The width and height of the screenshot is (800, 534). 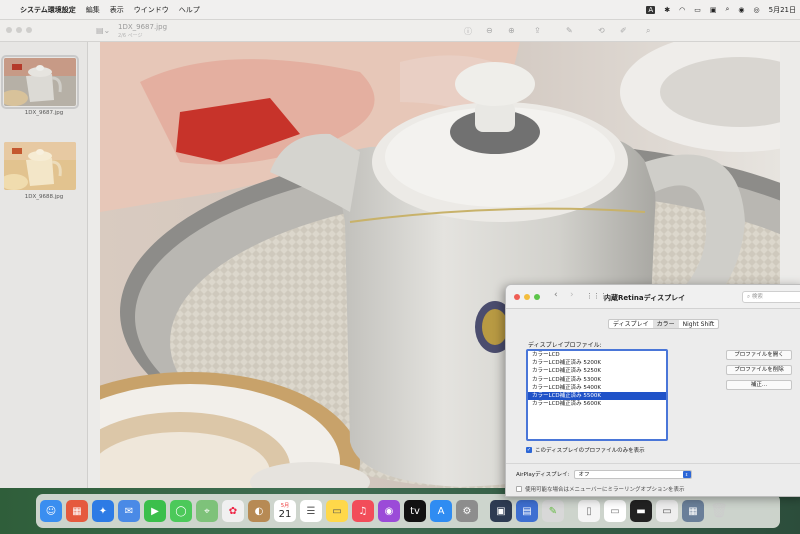 What do you see at coordinates (77, 511) in the screenshot?
I see `launchpad-icon: ▦` at bounding box center [77, 511].